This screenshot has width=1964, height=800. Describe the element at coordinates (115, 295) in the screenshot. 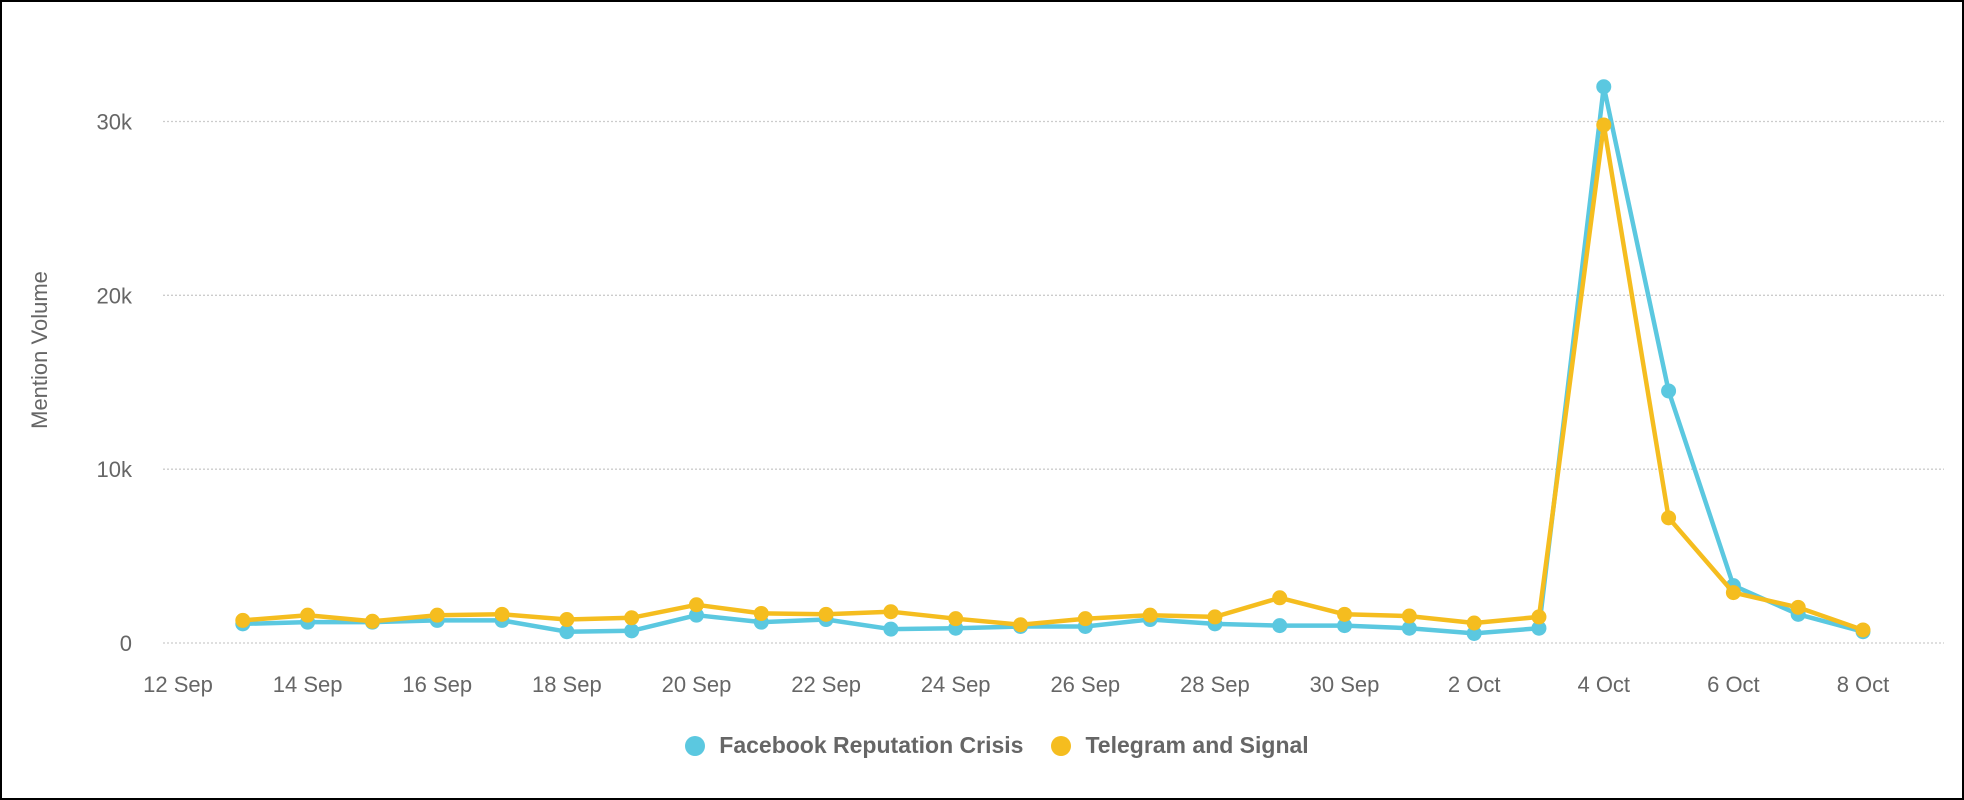

I see `y-tick-label: 20k` at that location.